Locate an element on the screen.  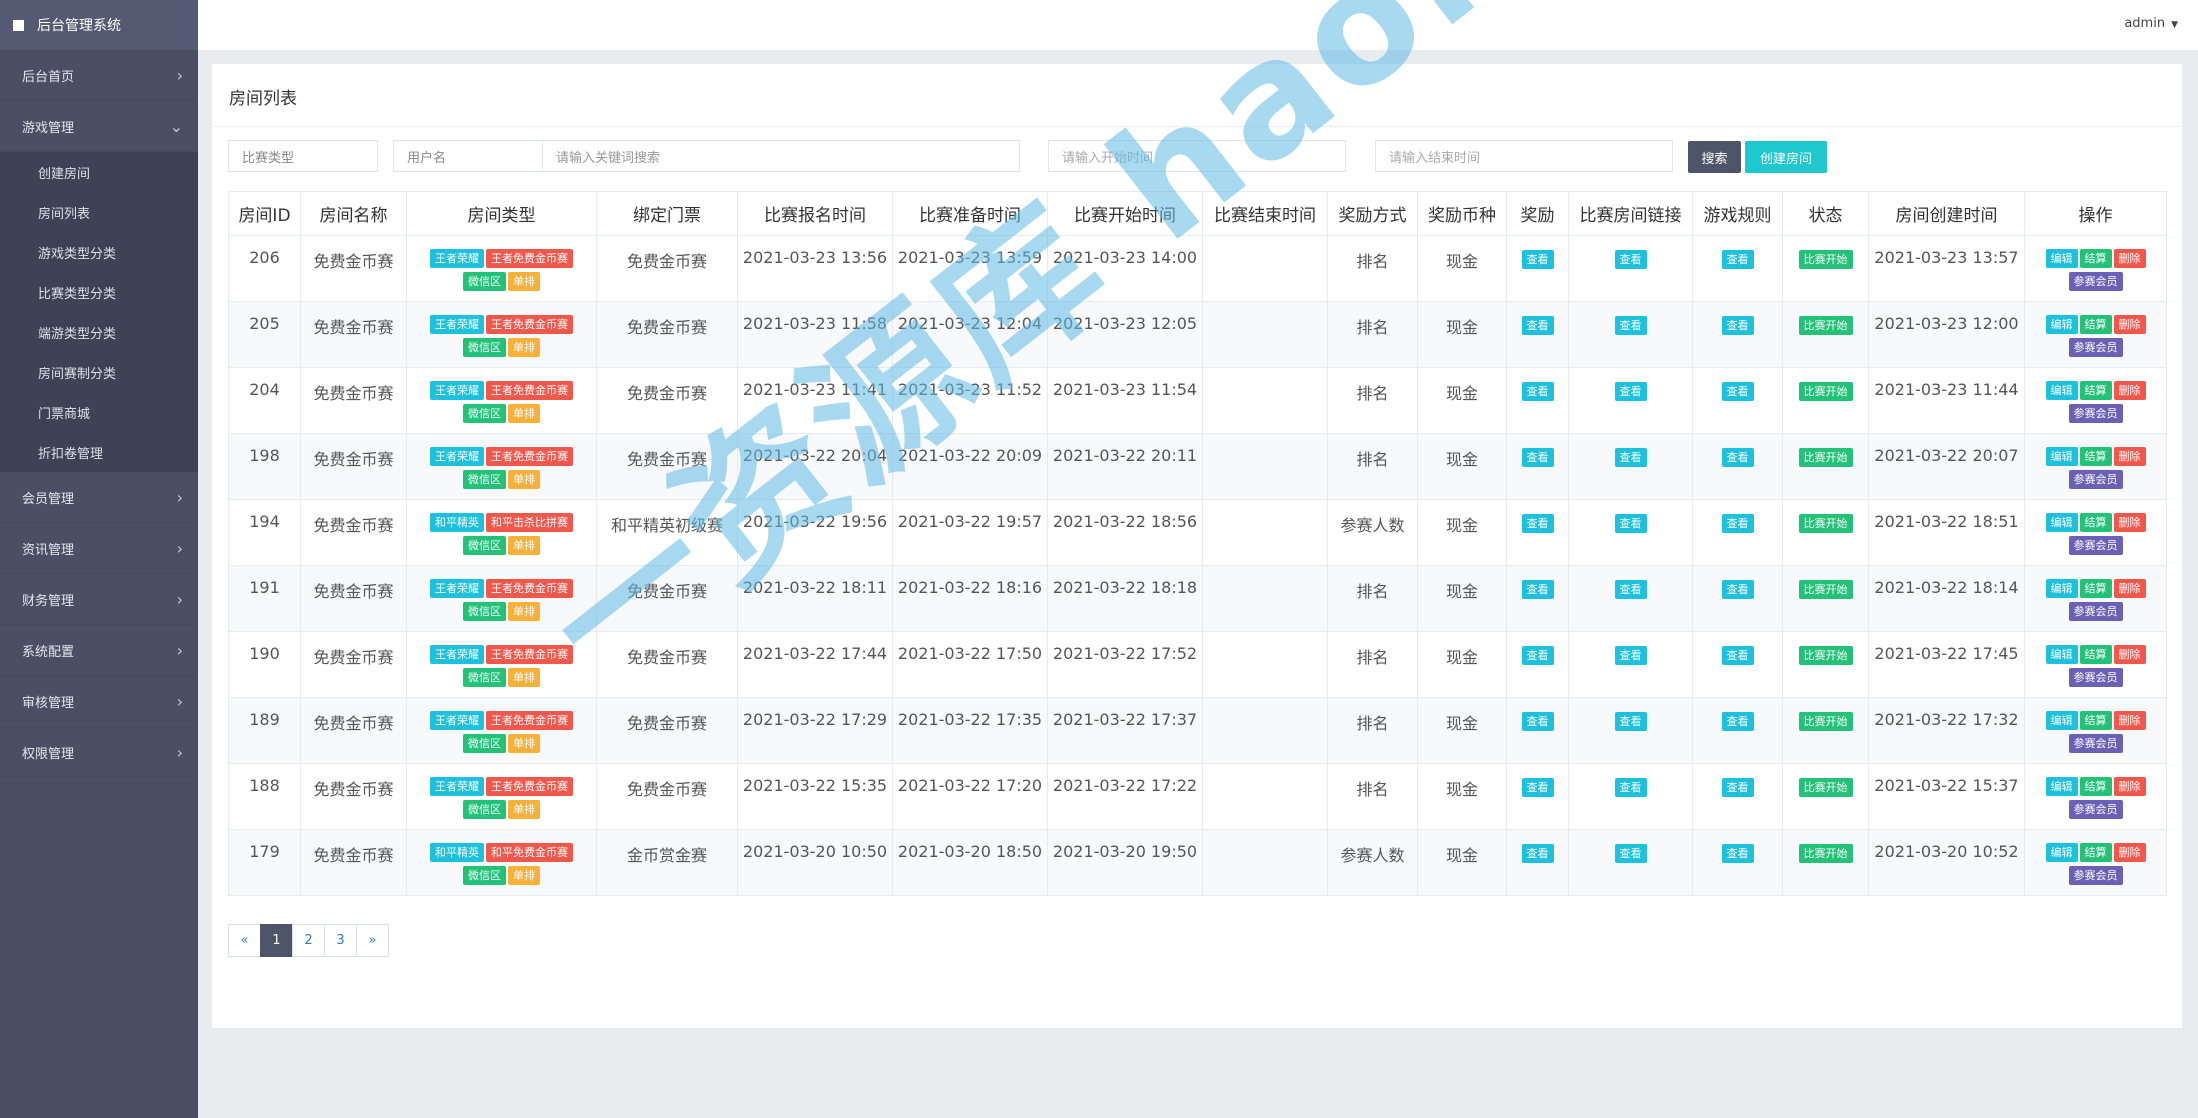
submenu-match-type: 比赛类型分类 is located at coordinates (99, 292).